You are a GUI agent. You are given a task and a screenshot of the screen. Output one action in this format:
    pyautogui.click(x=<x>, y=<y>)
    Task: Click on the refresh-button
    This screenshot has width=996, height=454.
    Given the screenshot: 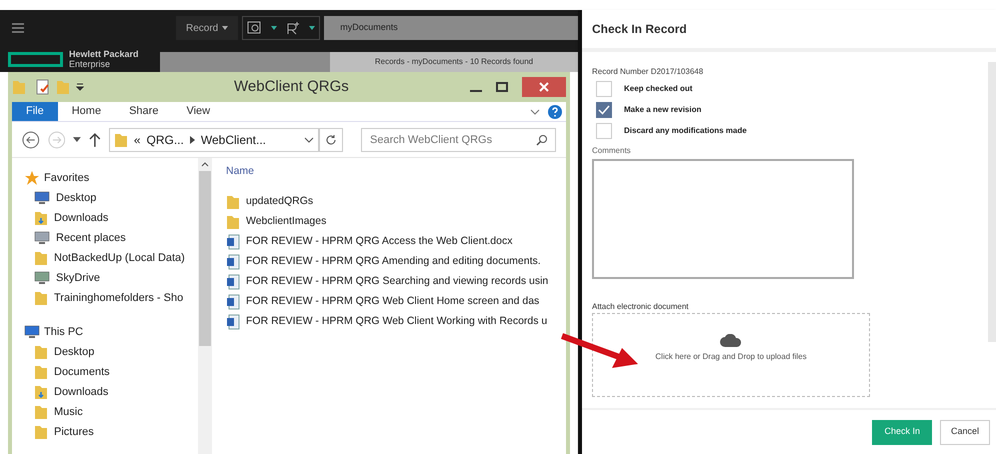 What is the action you would take?
    pyautogui.click(x=331, y=140)
    